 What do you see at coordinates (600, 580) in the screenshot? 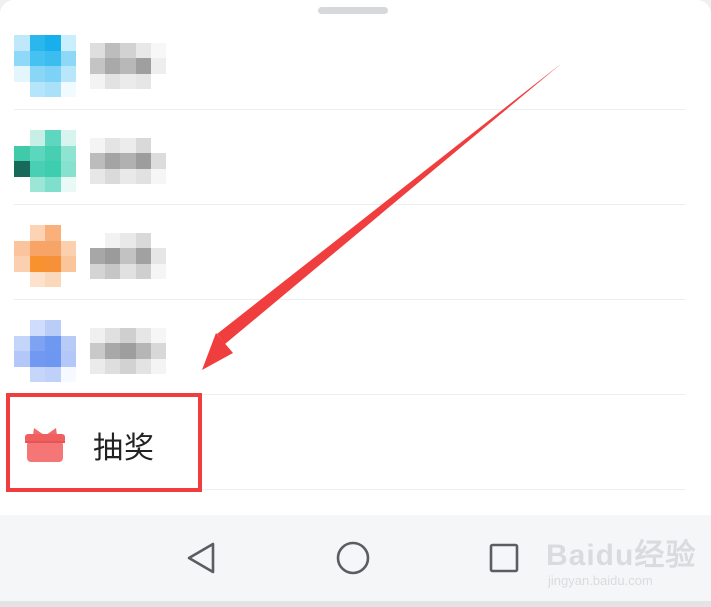
I see `watermark-sub: jingyan.baidu.com` at bounding box center [600, 580].